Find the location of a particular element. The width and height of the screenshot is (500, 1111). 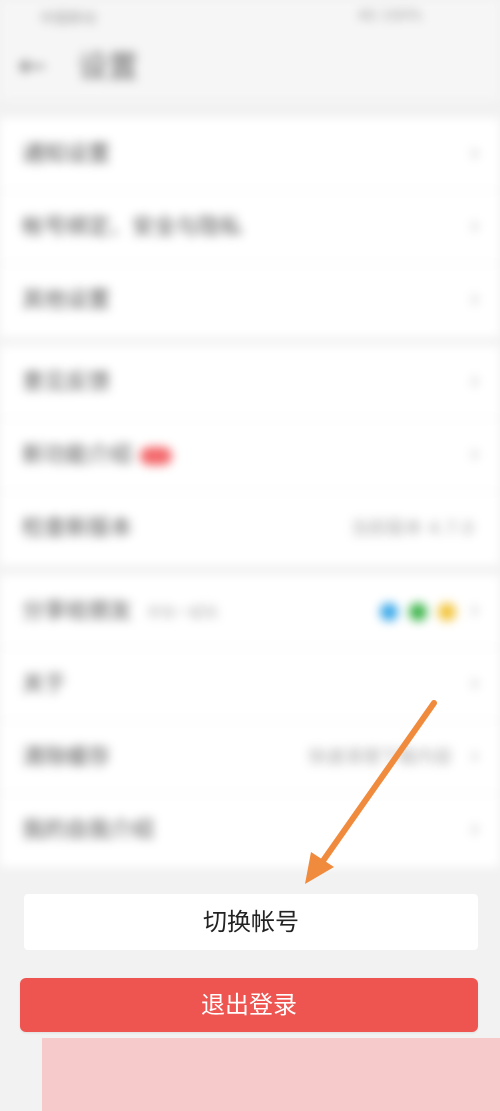

share-green-icon is located at coordinates (417, 612).